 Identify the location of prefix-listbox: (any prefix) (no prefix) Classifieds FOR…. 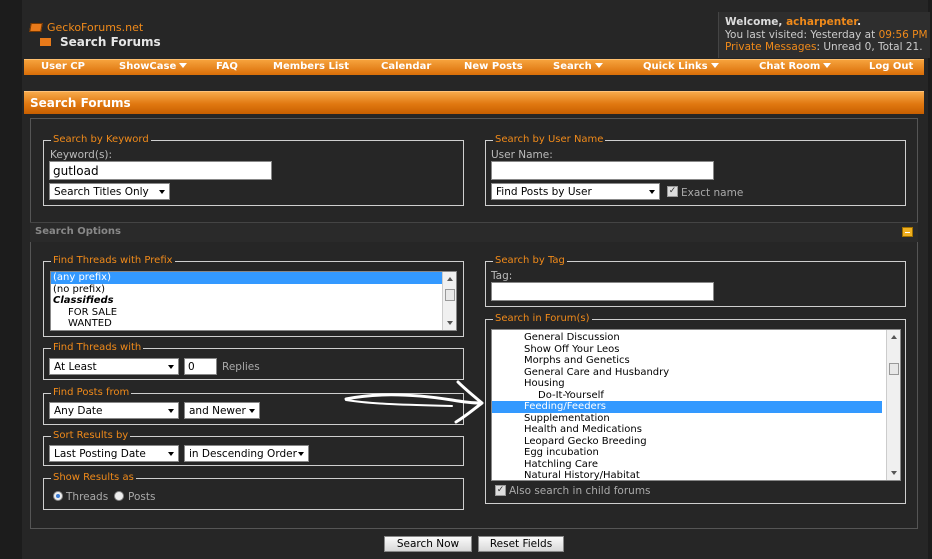
(253, 301).